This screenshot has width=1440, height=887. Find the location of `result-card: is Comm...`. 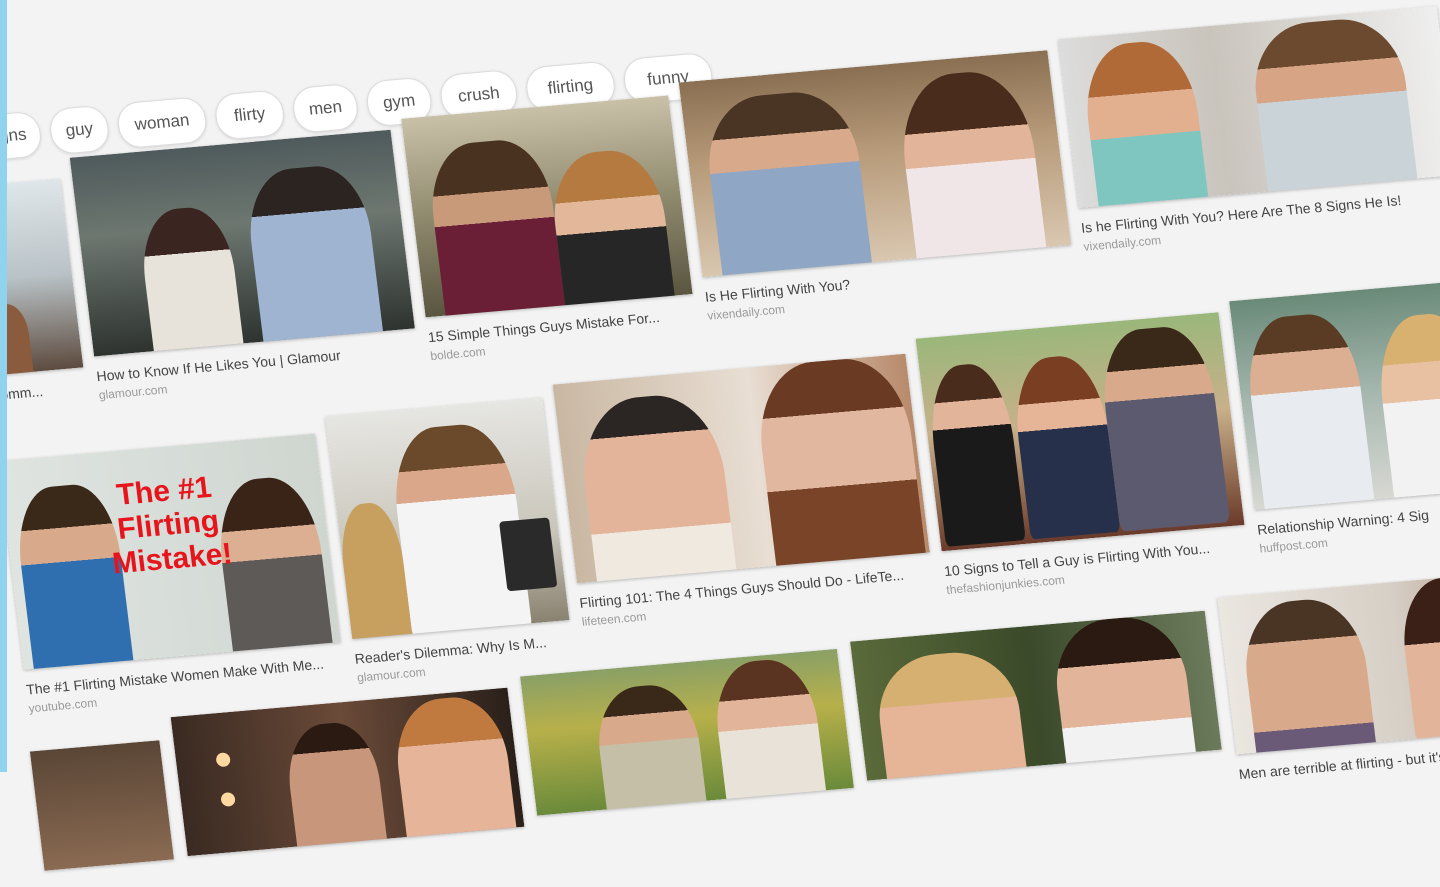

result-card: is Comm... is located at coordinates (43, 293).